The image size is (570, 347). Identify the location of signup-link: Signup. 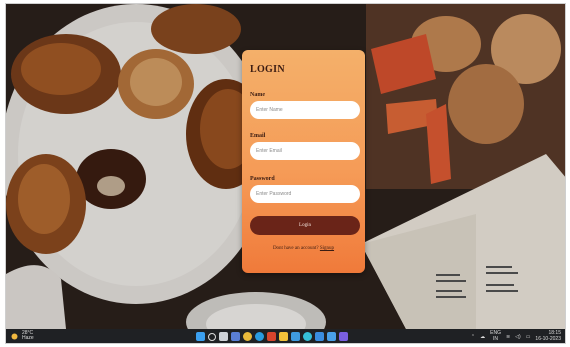
(327, 248).